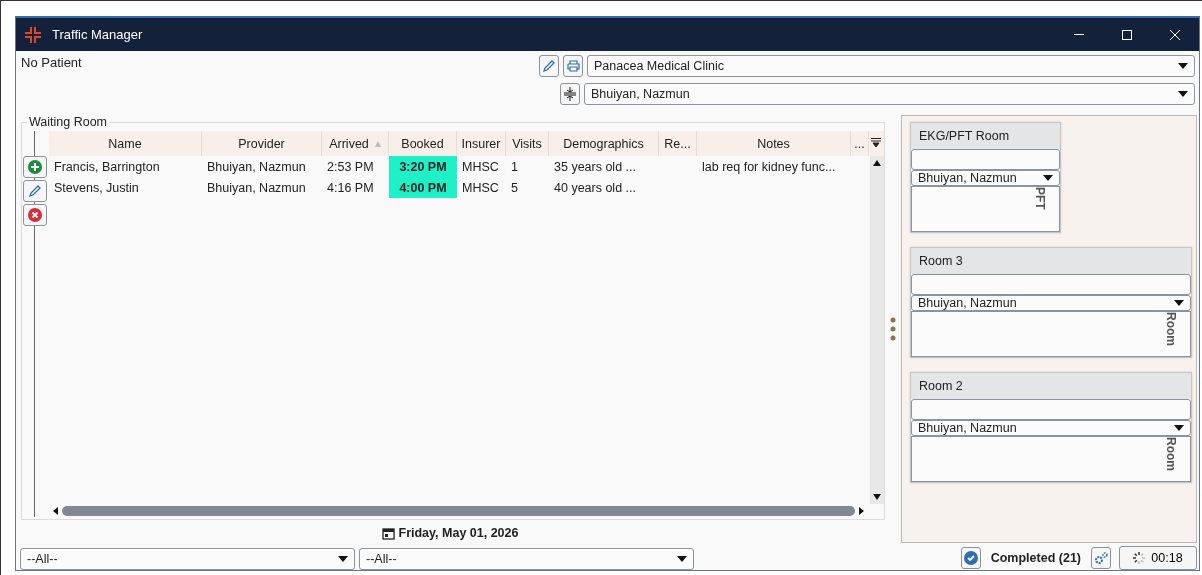 The width and height of the screenshot is (1202, 575). What do you see at coordinates (107, 166) in the screenshot?
I see `table-cell: Francis, Barrington` at bounding box center [107, 166].